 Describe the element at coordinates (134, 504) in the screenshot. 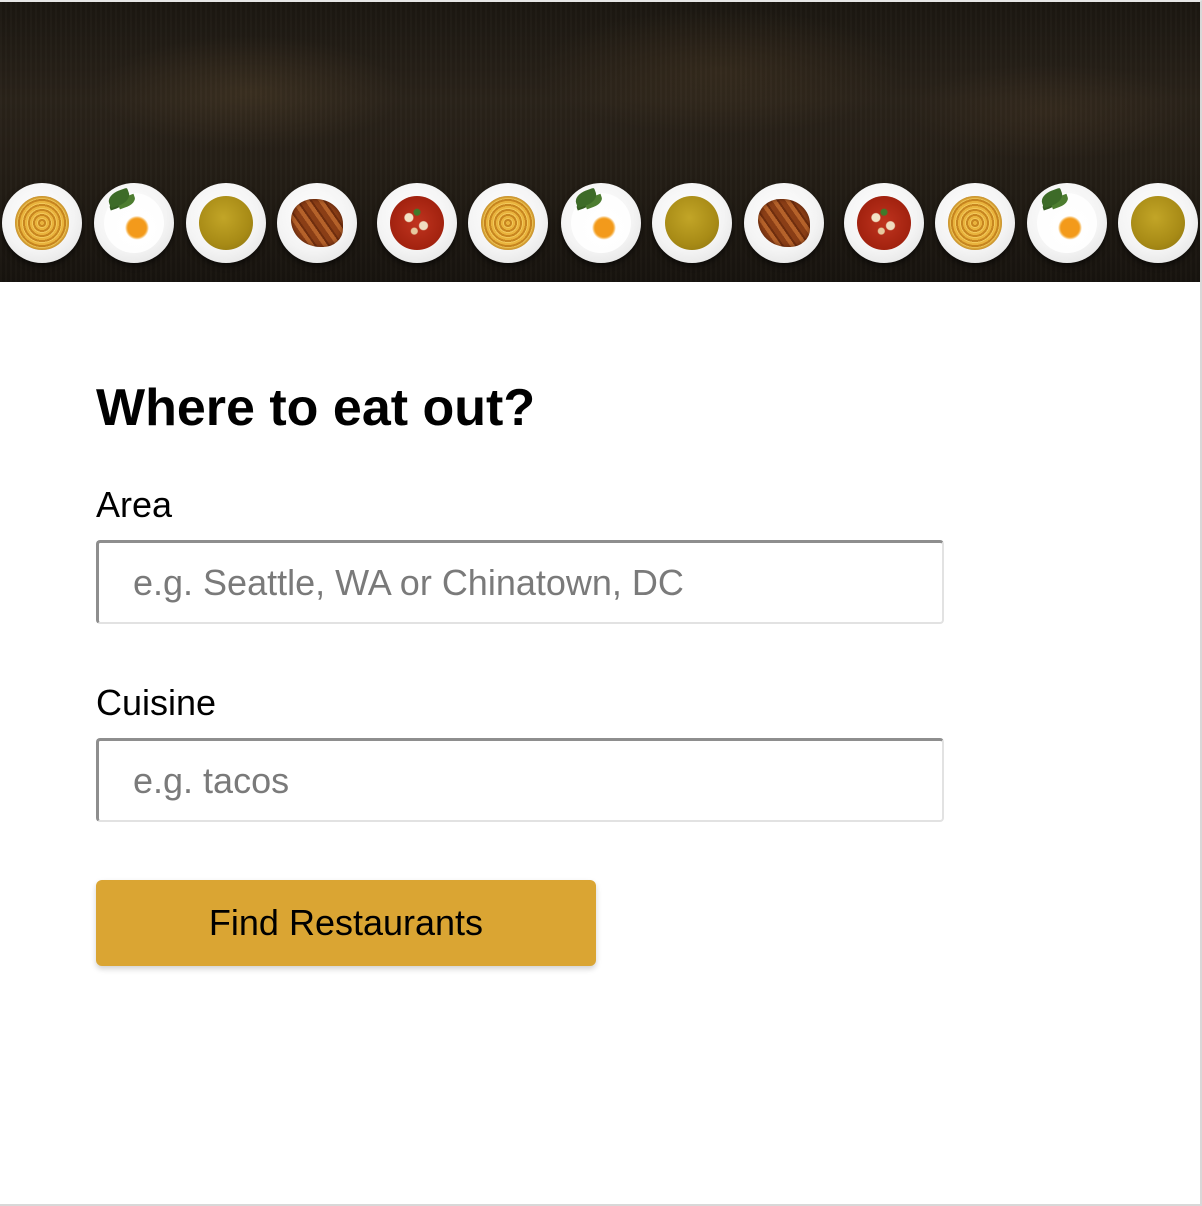

I see `area-label: Area` at that location.